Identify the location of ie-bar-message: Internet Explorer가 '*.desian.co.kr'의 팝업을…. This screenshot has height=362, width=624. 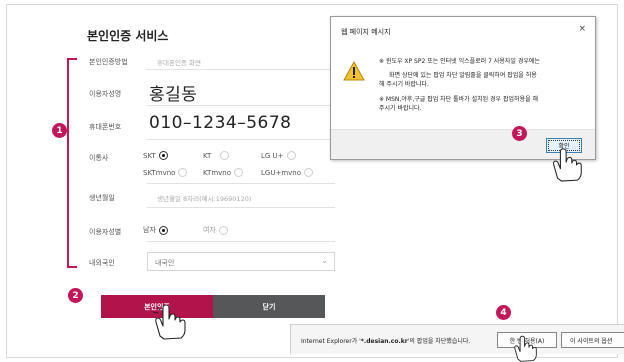
(385, 340).